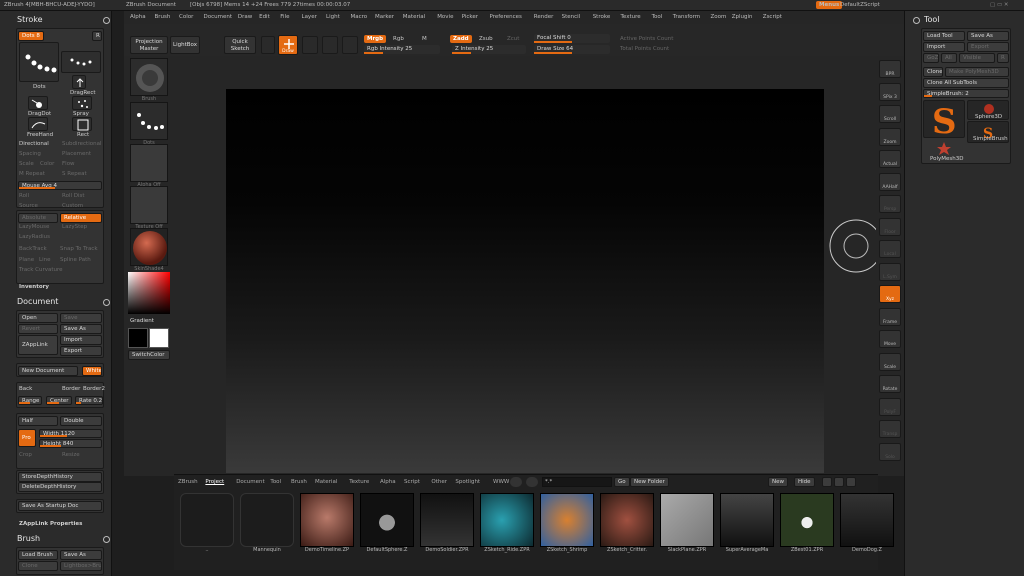  I want to click on menu-edit: Edit, so click(264, 17).